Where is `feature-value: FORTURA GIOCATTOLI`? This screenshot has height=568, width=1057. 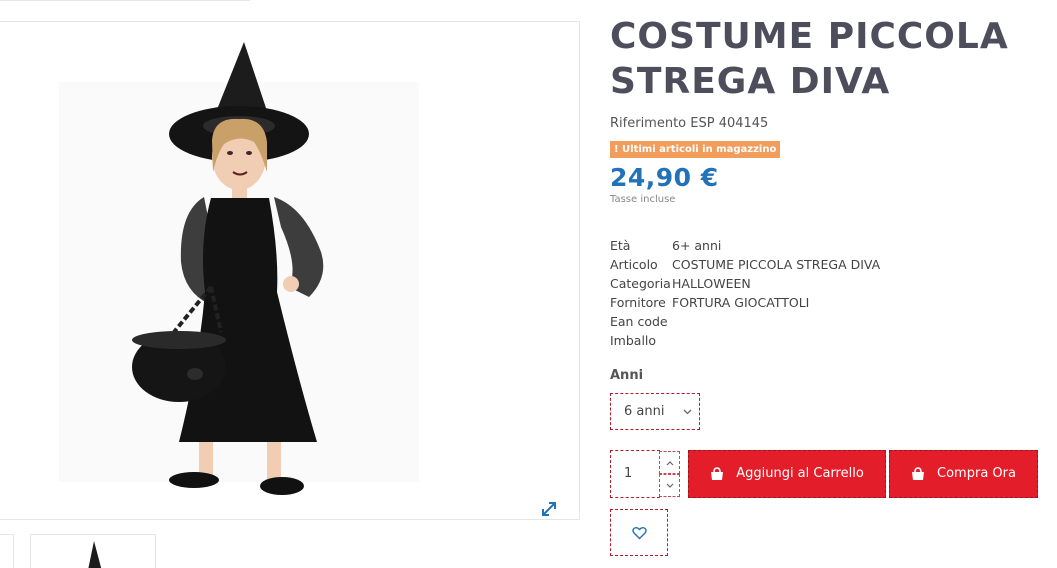 feature-value: FORTURA GIOCATTOLI is located at coordinates (741, 302).